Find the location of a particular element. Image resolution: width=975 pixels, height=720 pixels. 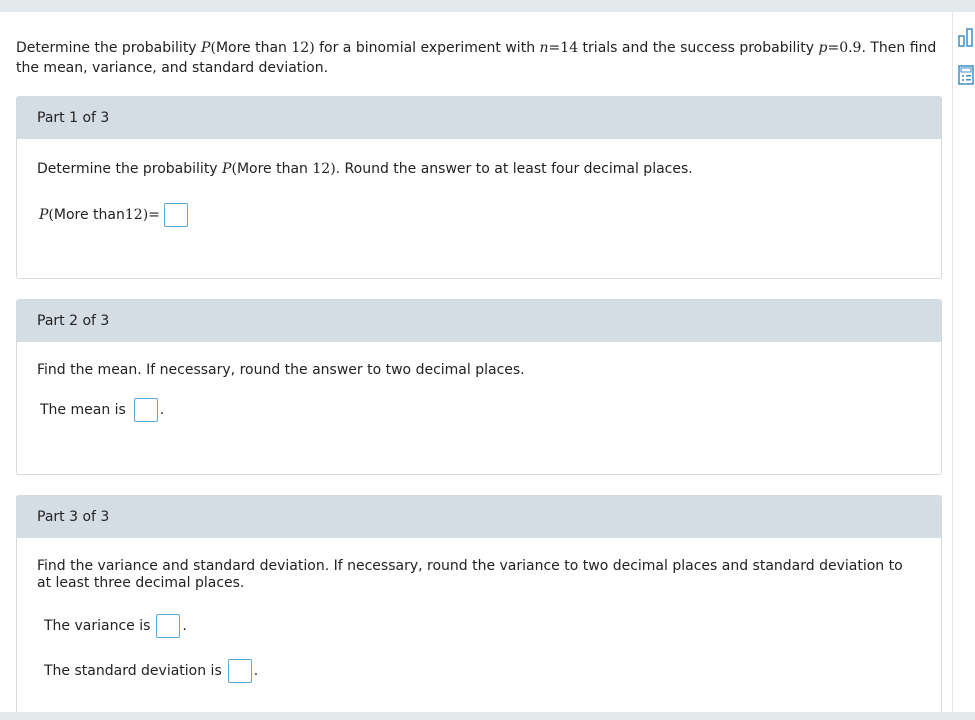

p-value: 0.9 is located at coordinates (850, 48).